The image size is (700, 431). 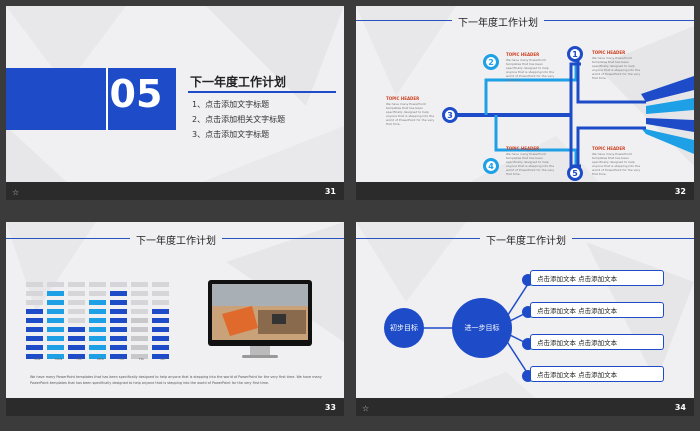 I want to click on page-number: 31, so click(x=330, y=191).